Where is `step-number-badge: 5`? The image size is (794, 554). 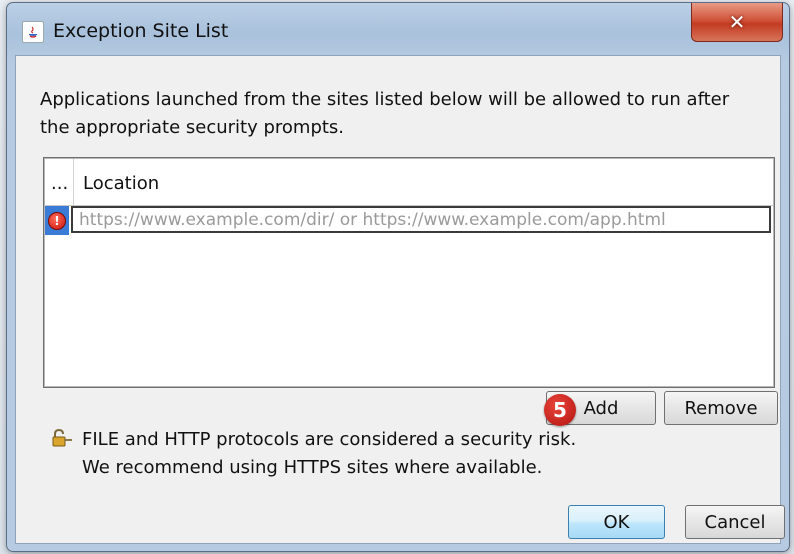
step-number-badge: 5 is located at coordinates (560, 410).